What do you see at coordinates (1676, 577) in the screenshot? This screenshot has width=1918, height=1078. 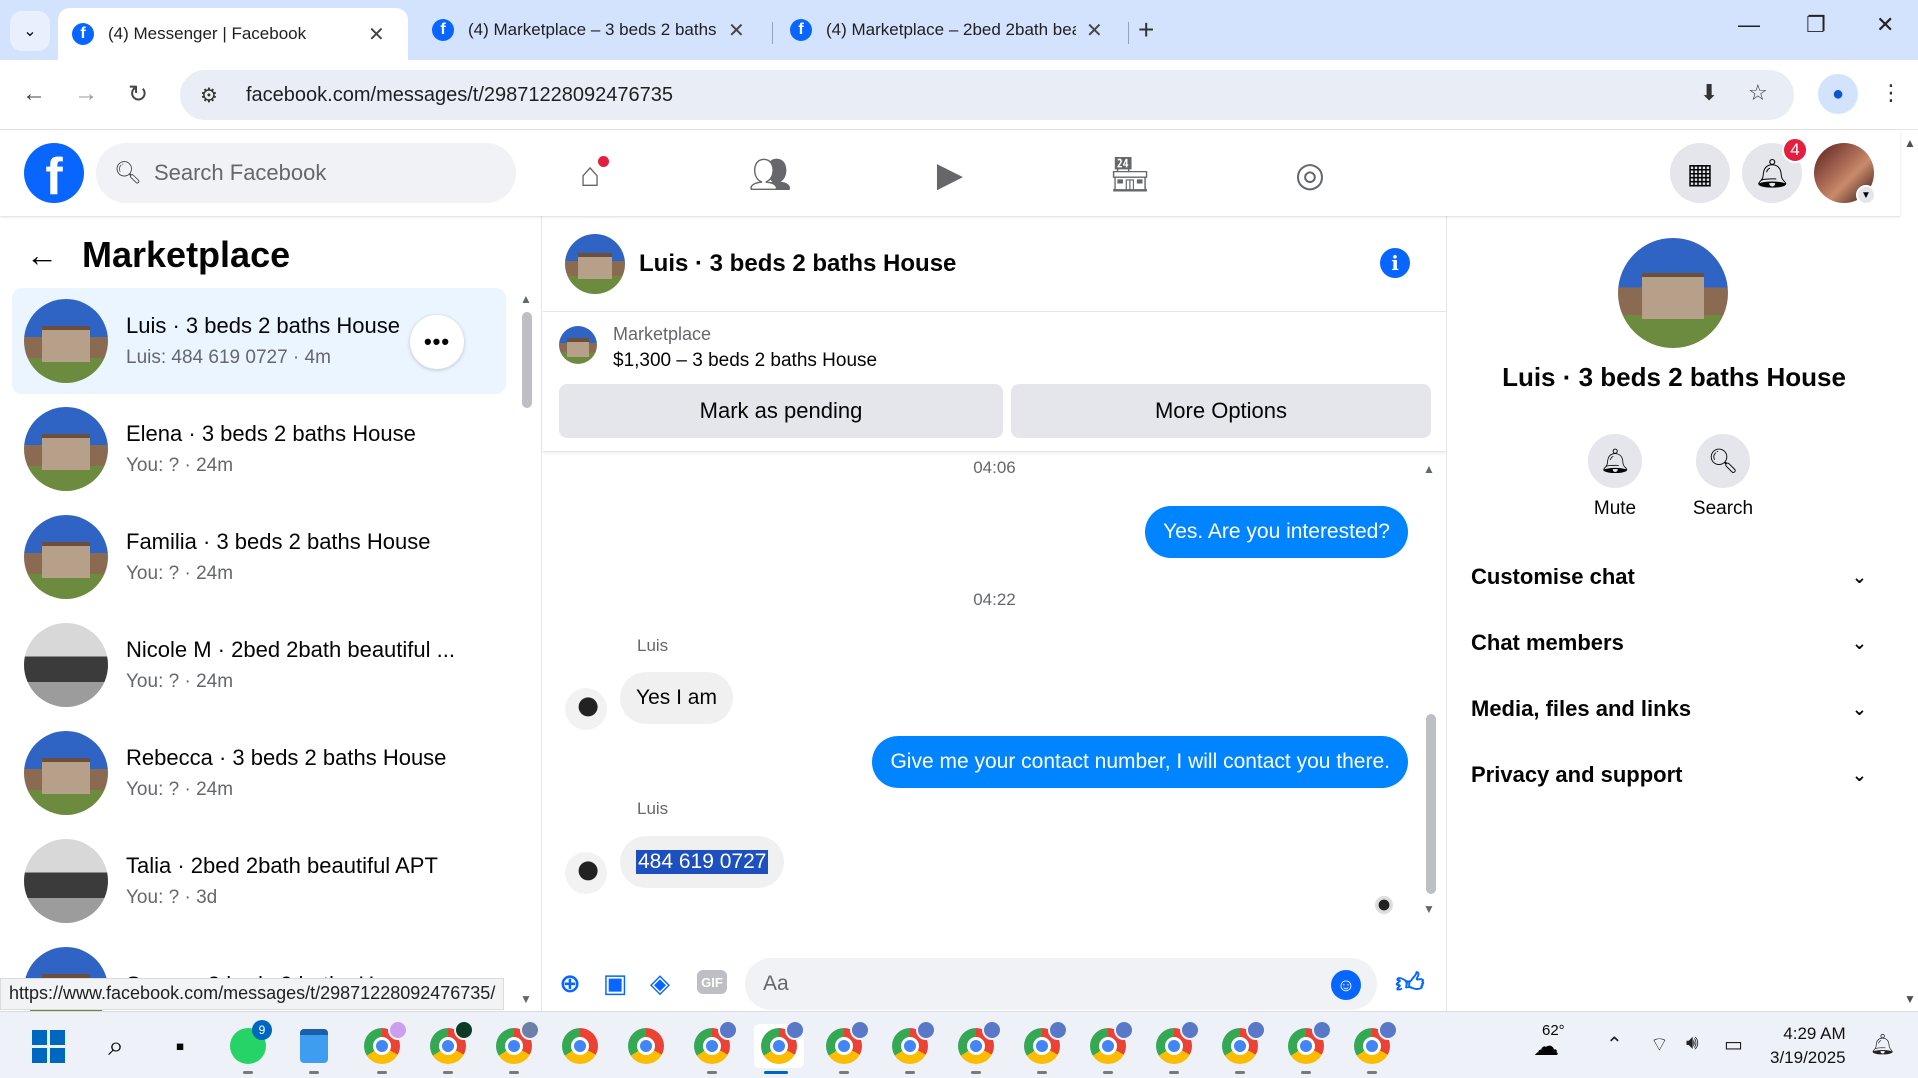 I see `customise-chat-section: Customise chat ⌄` at bounding box center [1676, 577].